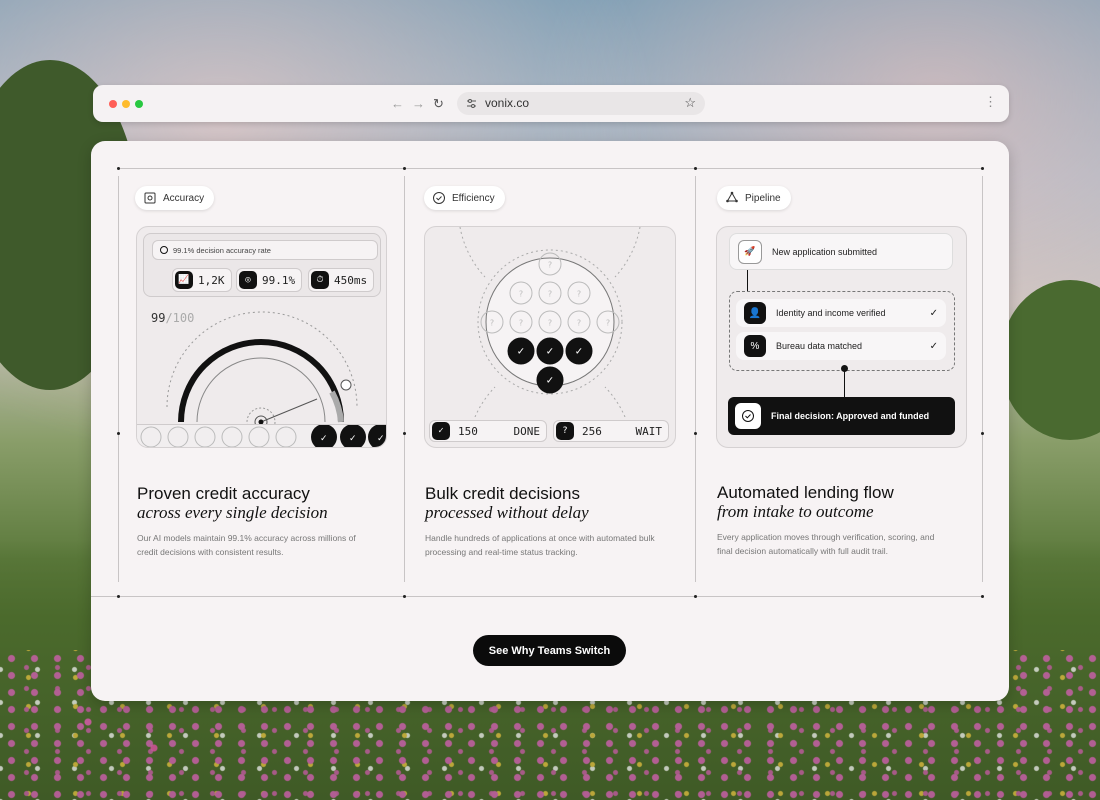 This screenshot has width=1100, height=800. Describe the element at coordinates (536, 596) in the screenshot. I see `guide-line-bottom` at that location.